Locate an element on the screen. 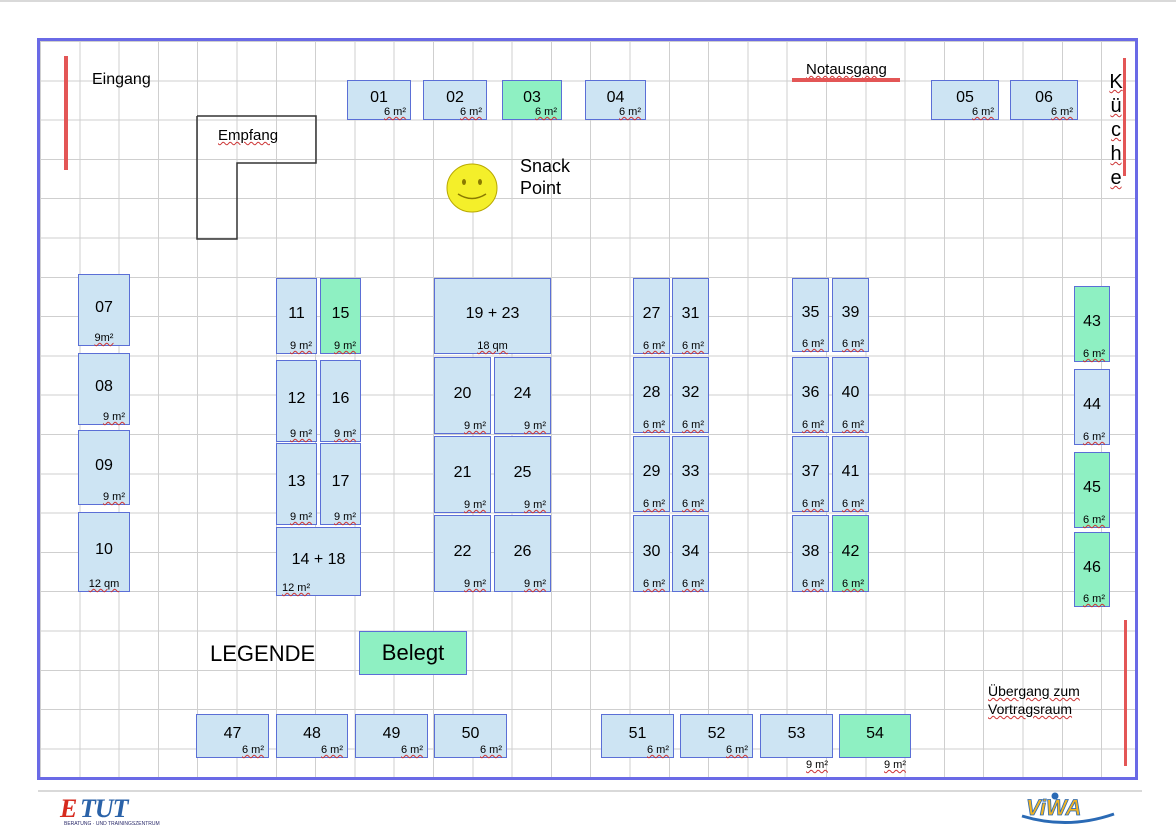 The width and height of the screenshot is (1176, 837). stand-number: 35 is located at coordinates (810, 312).